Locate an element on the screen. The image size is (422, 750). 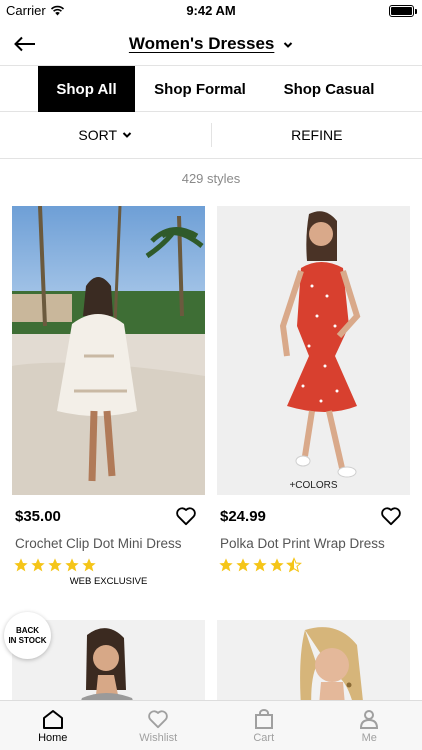
tab-me: Me is located at coordinates (369, 725).